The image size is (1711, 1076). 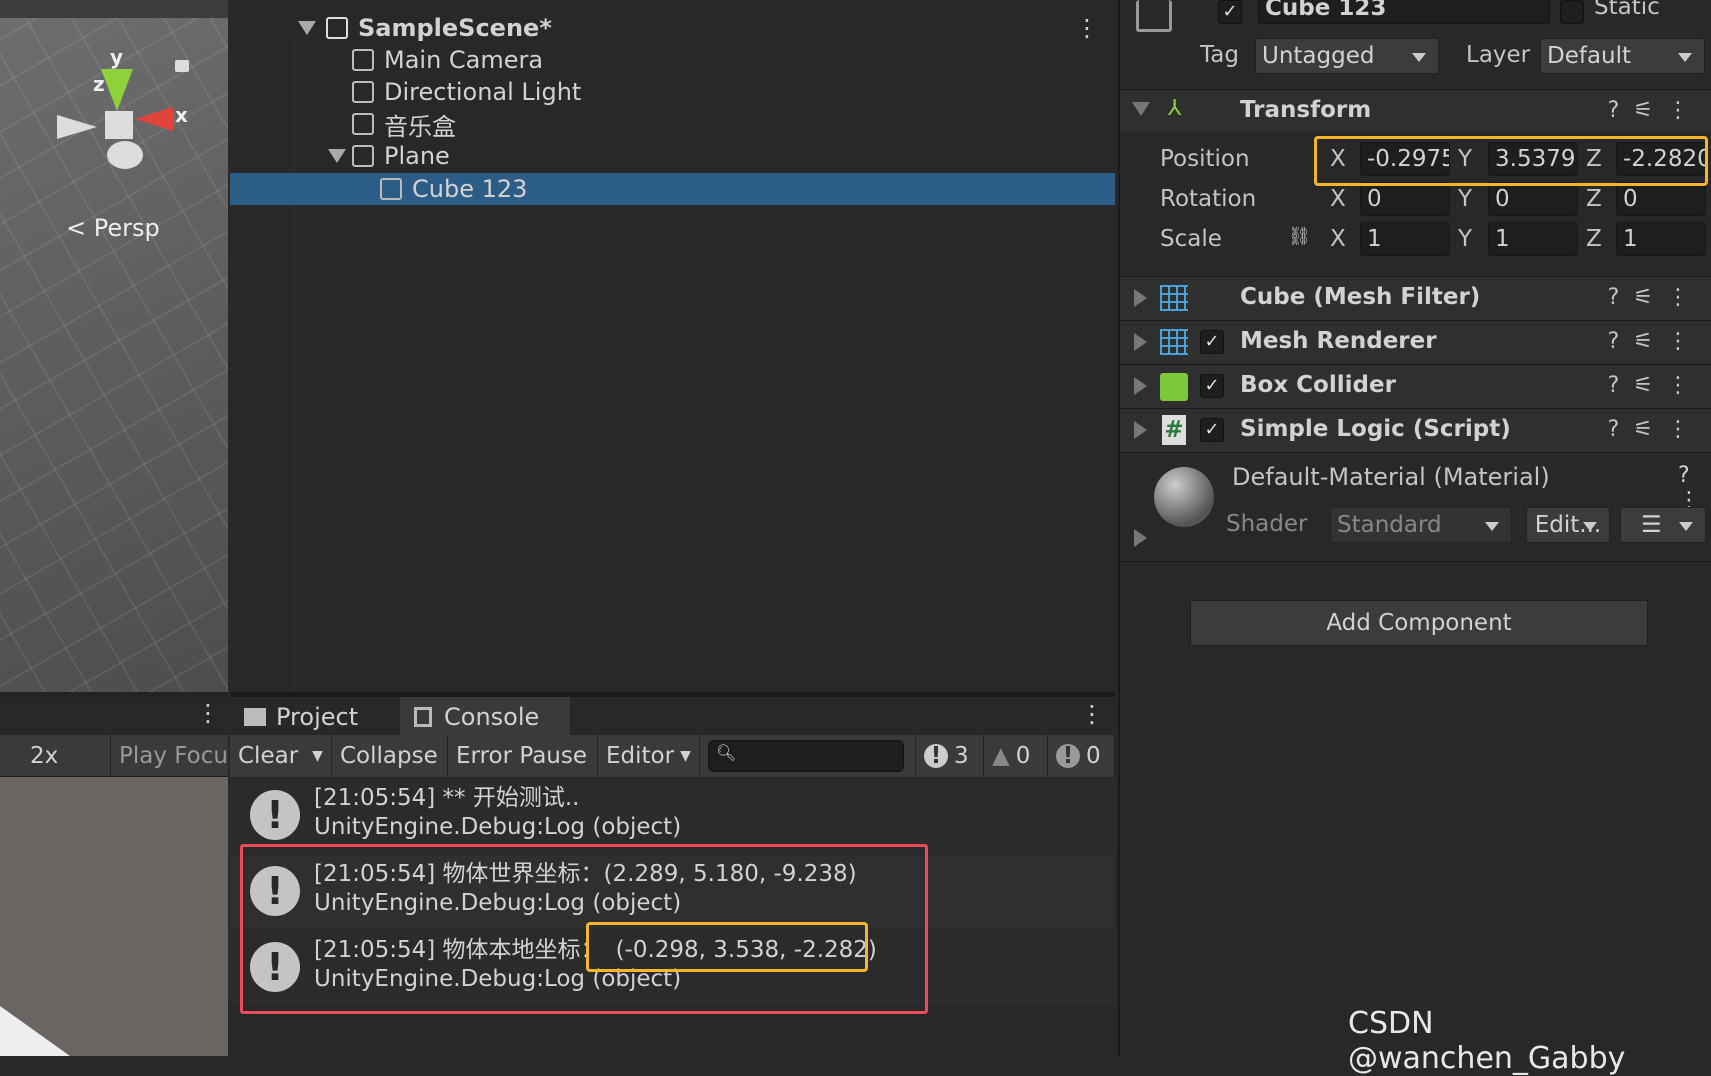 What do you see at coordinates (1184, 497) in the screenshot?
I see `material-sphere-icon` at bounding box center [1184, 497].